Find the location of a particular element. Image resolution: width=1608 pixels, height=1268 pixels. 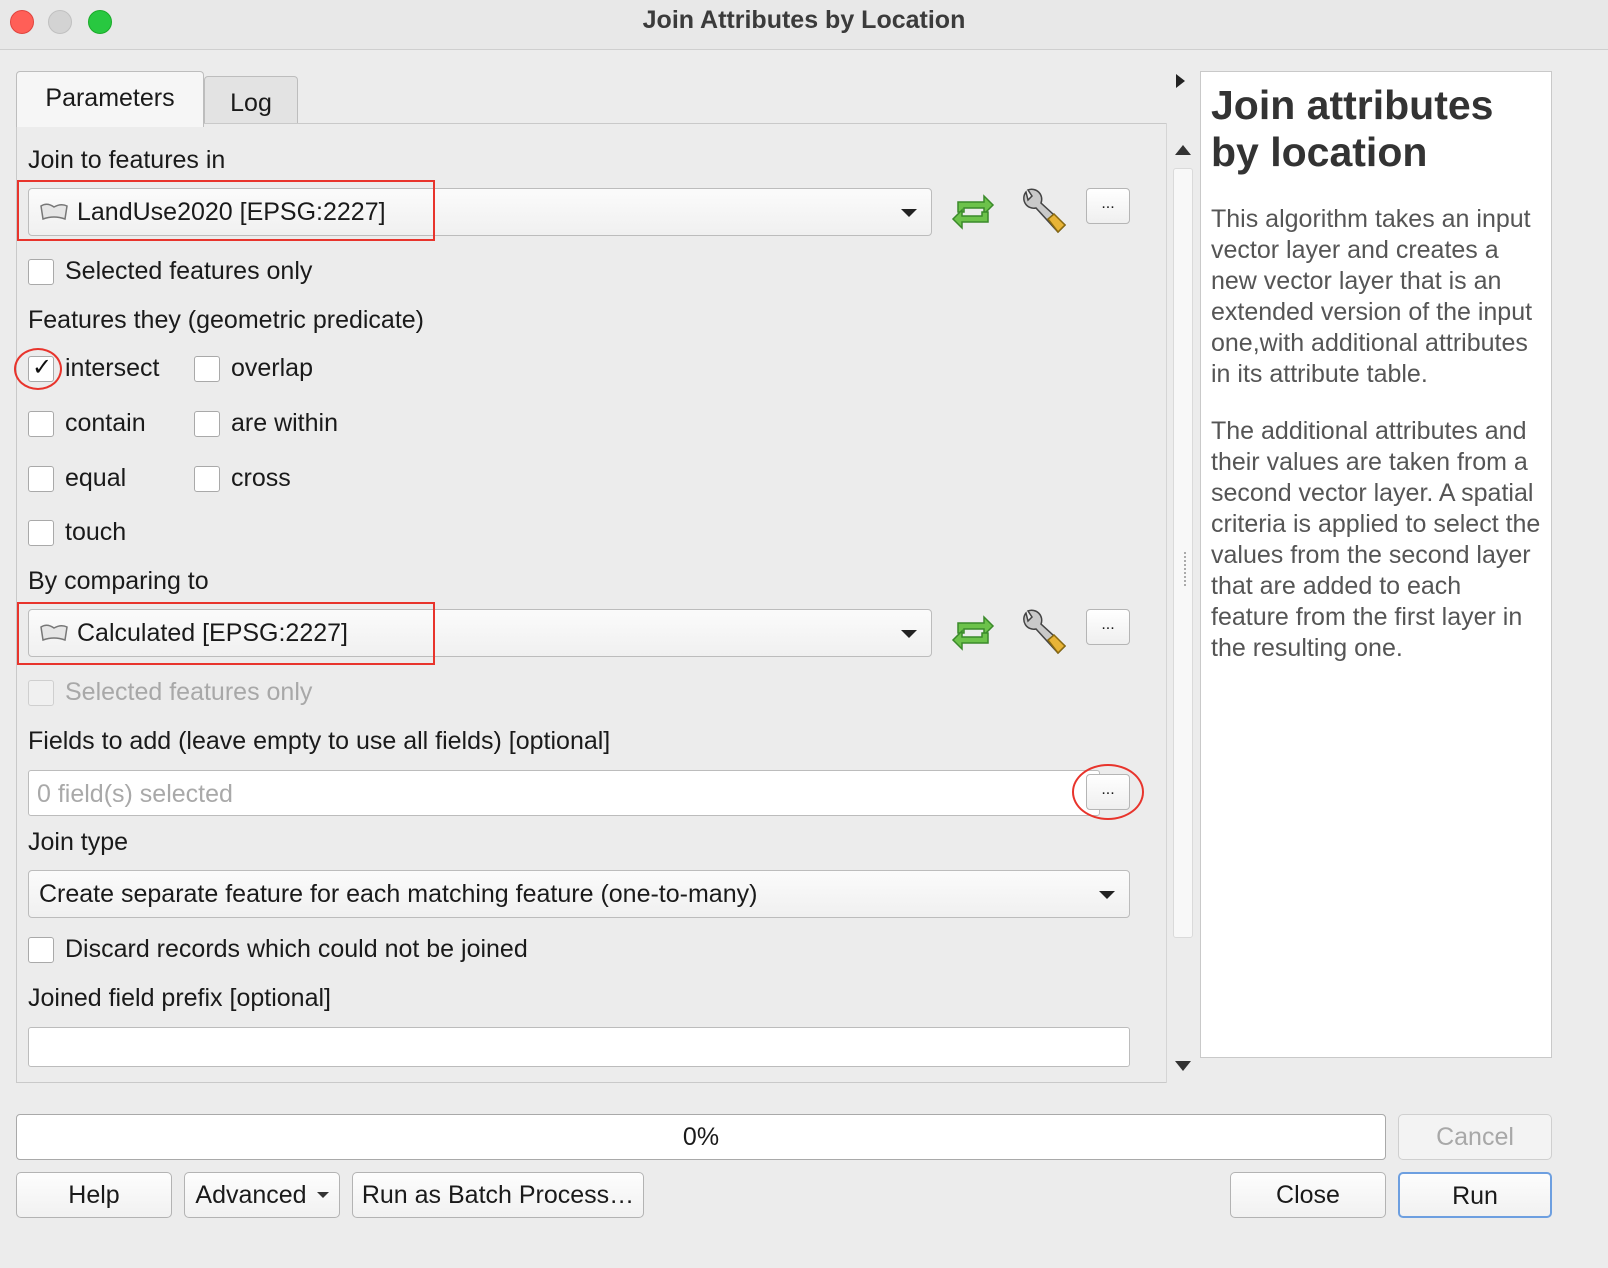

compare-combo: Calculated [EPSG:2227] is located at coordinates (480, 633).